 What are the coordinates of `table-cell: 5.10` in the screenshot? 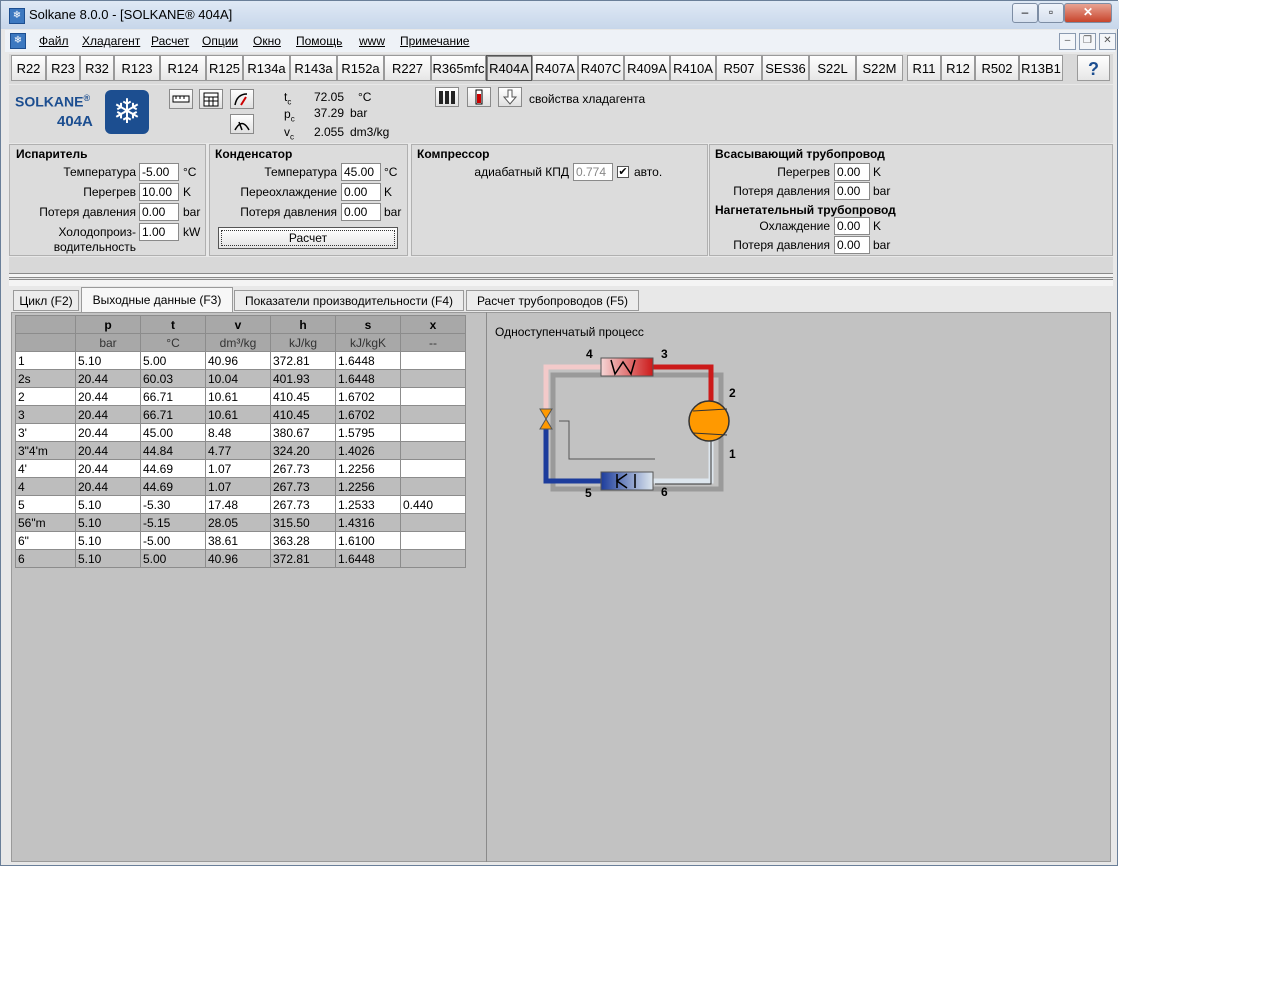 It's located at (108, 558).